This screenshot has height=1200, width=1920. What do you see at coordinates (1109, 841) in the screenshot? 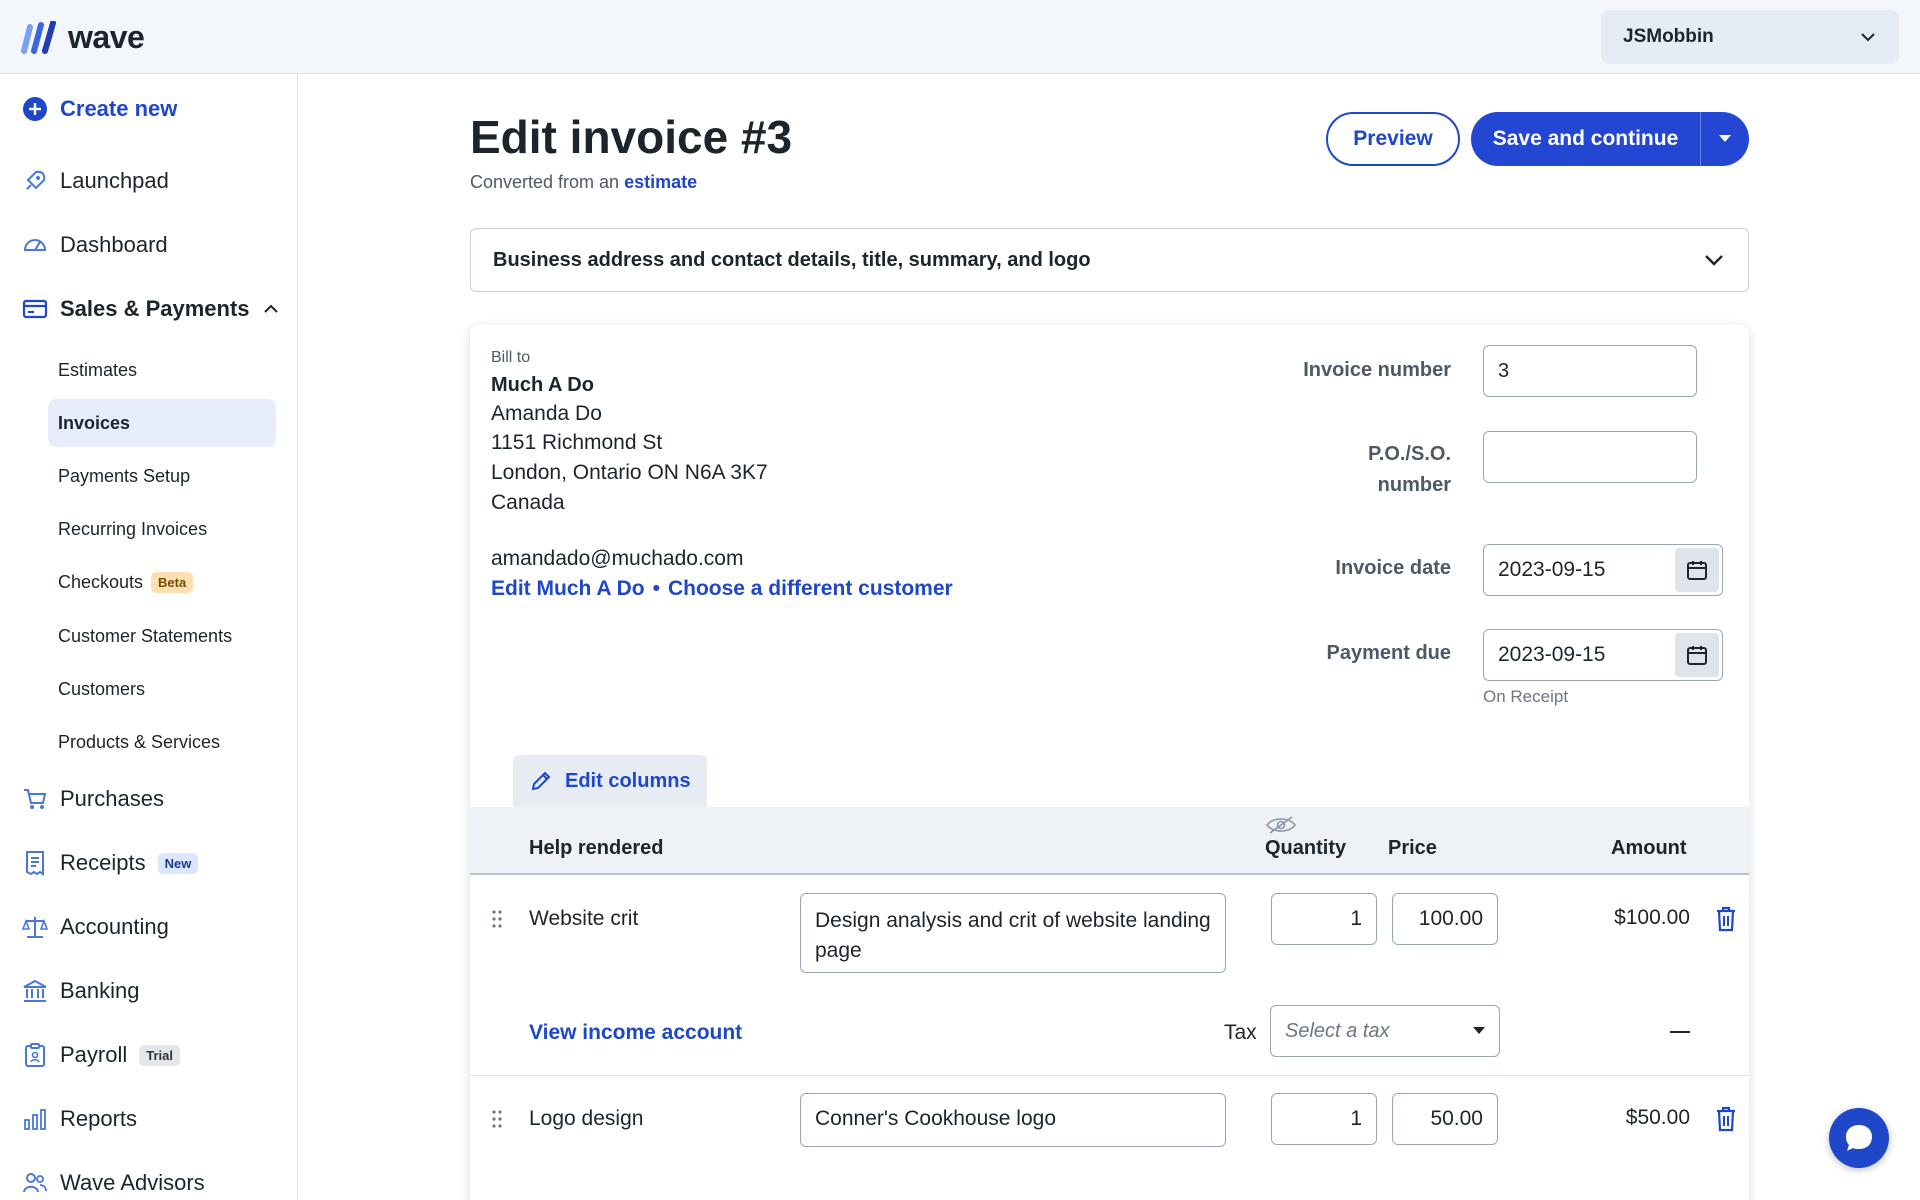
I see `table-header: Help rendered Quantity Price Amount` at bounding box center [1109, 841].